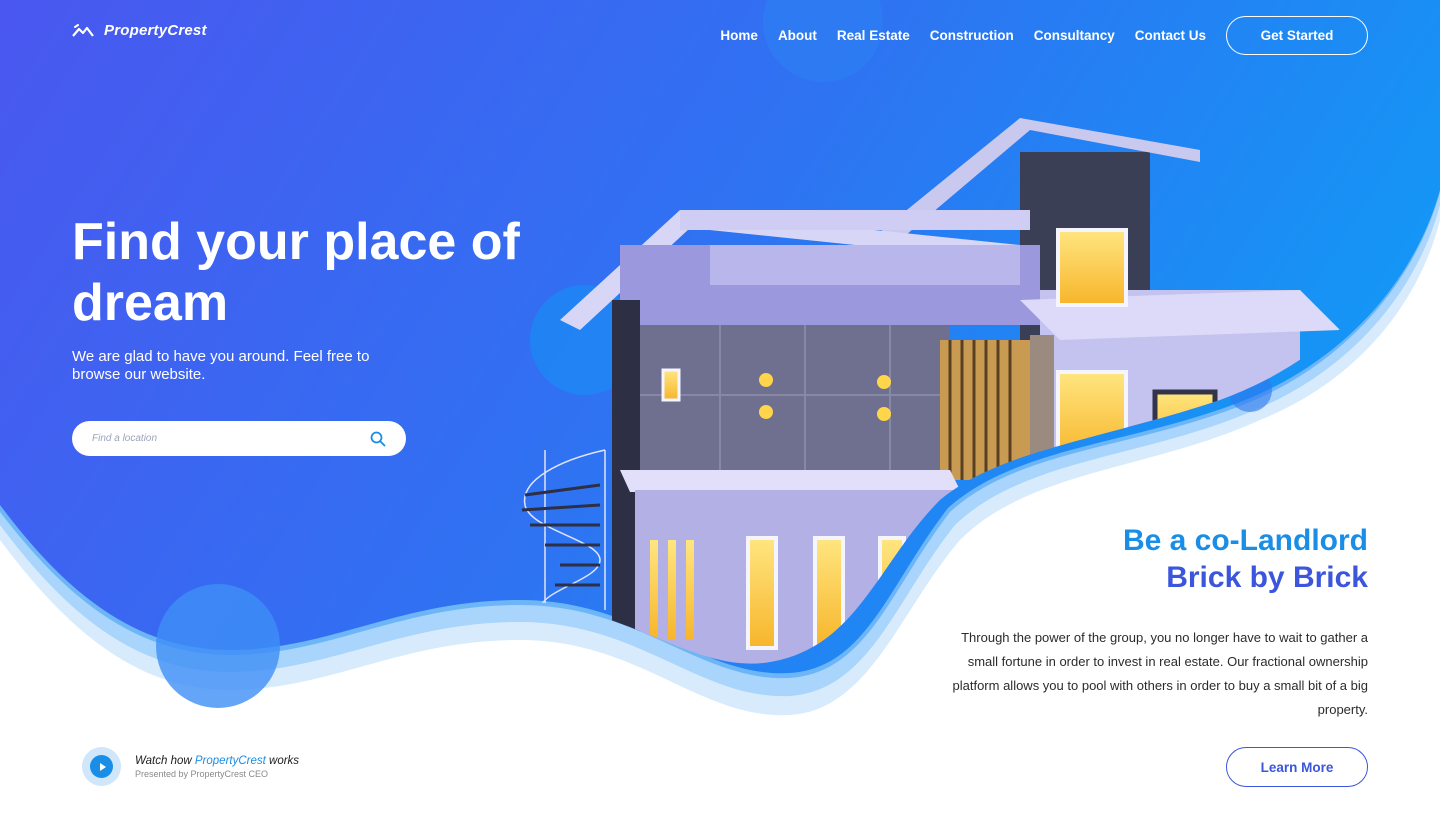 The width and height of the screenshot is (1440, 823). What do you see at coordinates (163, 760) in the screenshot?
I see `watch-prefix: Watch how` at bounding box center [163, 760].